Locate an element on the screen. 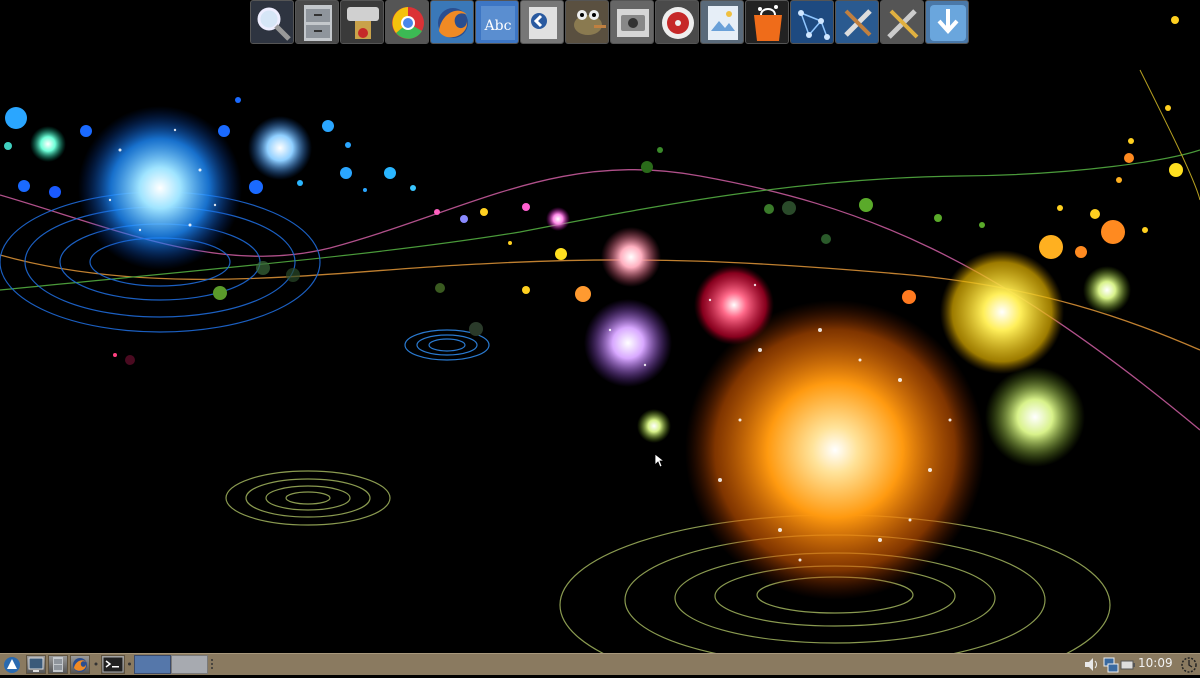 This screenshot has width=1200, height=678. chrome-icon is located at coordinates (407, 22).